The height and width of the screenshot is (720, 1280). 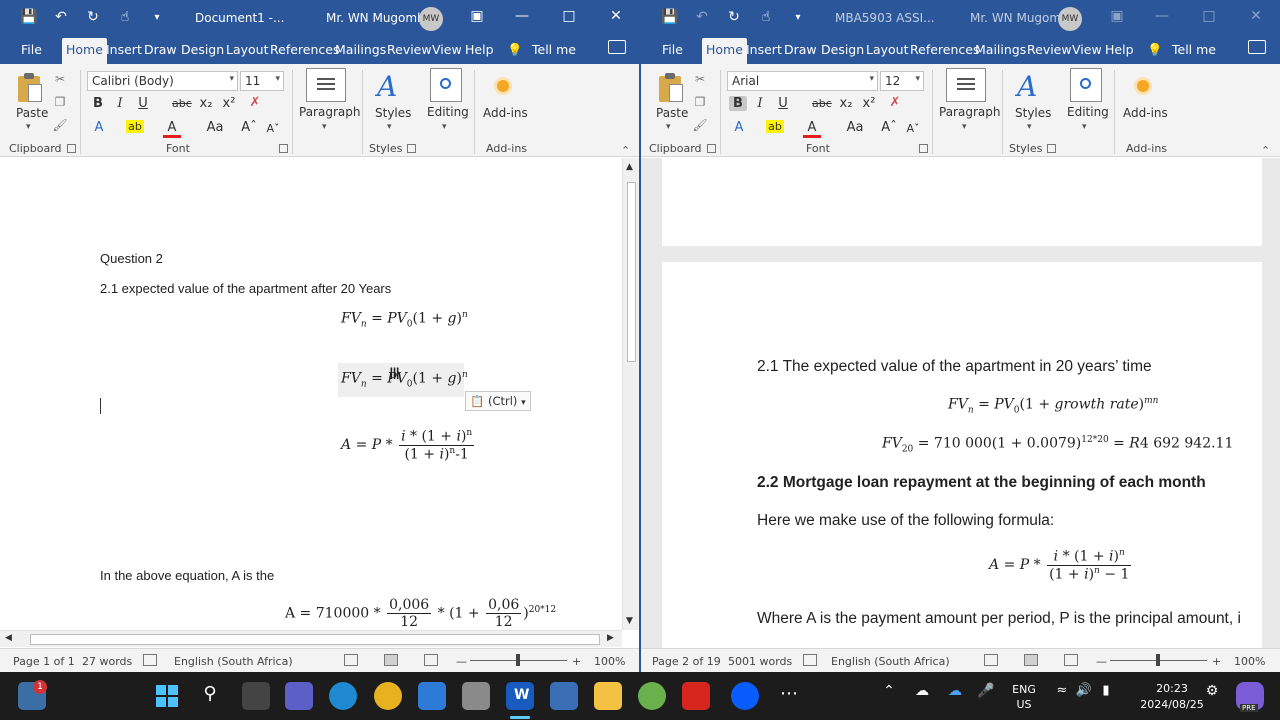 What do you see at coordinates (210, 693) in the screenshot?
I see `search-icon: ⚲` at bounding box center [210, 693].